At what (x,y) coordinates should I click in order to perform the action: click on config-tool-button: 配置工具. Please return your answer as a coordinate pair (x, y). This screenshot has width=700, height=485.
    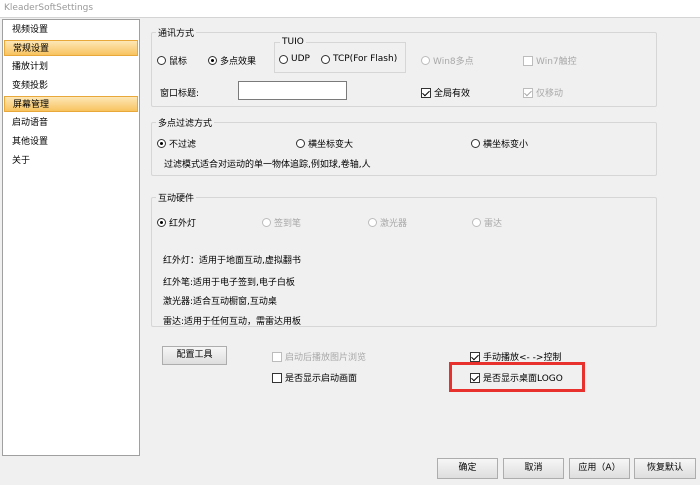
    Looking at the image, I should click on (194, 355).